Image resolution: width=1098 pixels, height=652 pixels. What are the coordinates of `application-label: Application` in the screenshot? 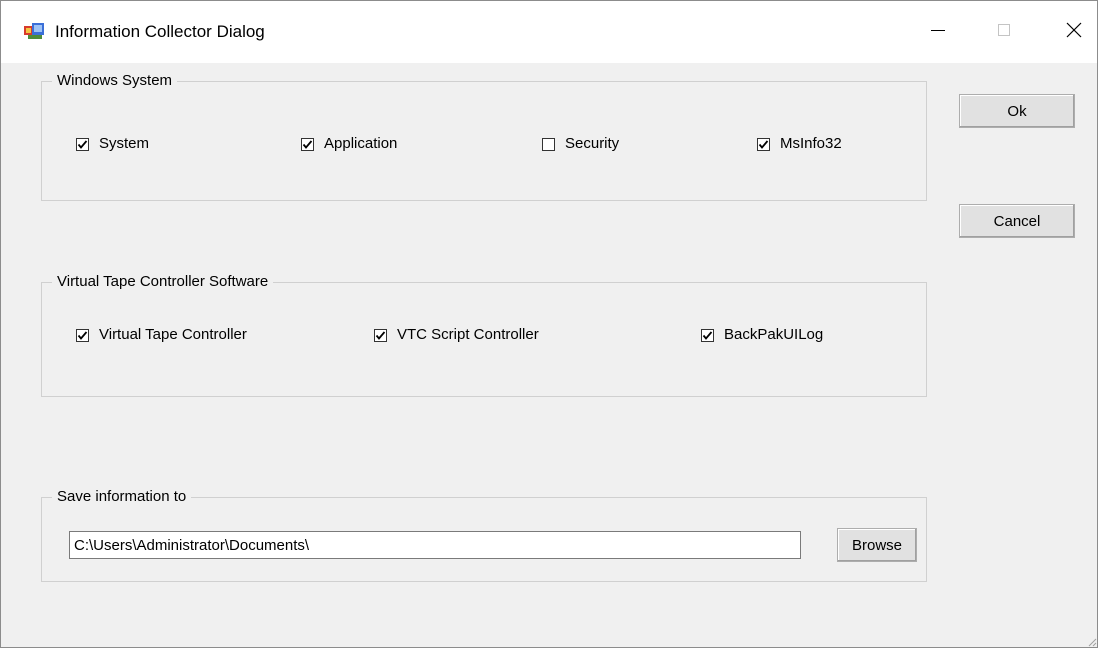 It's located at (361, 143).